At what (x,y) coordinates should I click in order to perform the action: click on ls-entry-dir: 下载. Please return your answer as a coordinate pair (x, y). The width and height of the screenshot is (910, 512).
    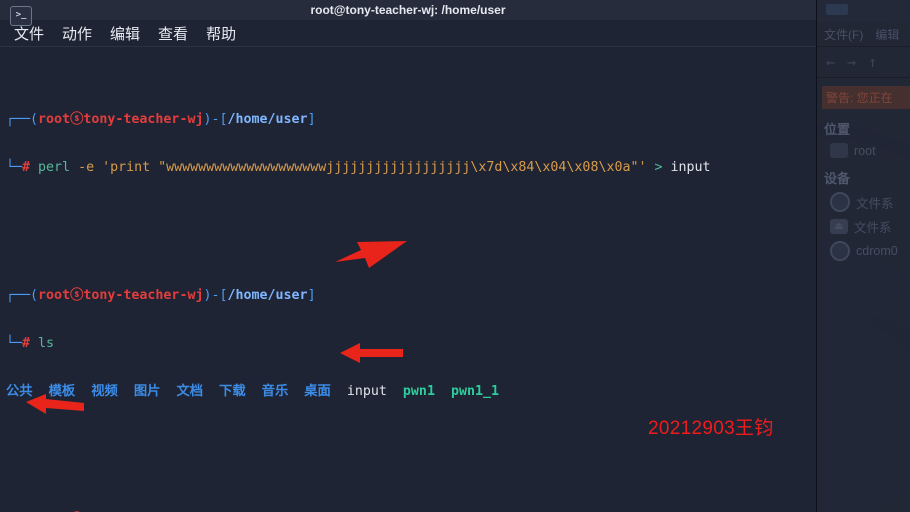
    Looking at the image, I should click on (232, 391).